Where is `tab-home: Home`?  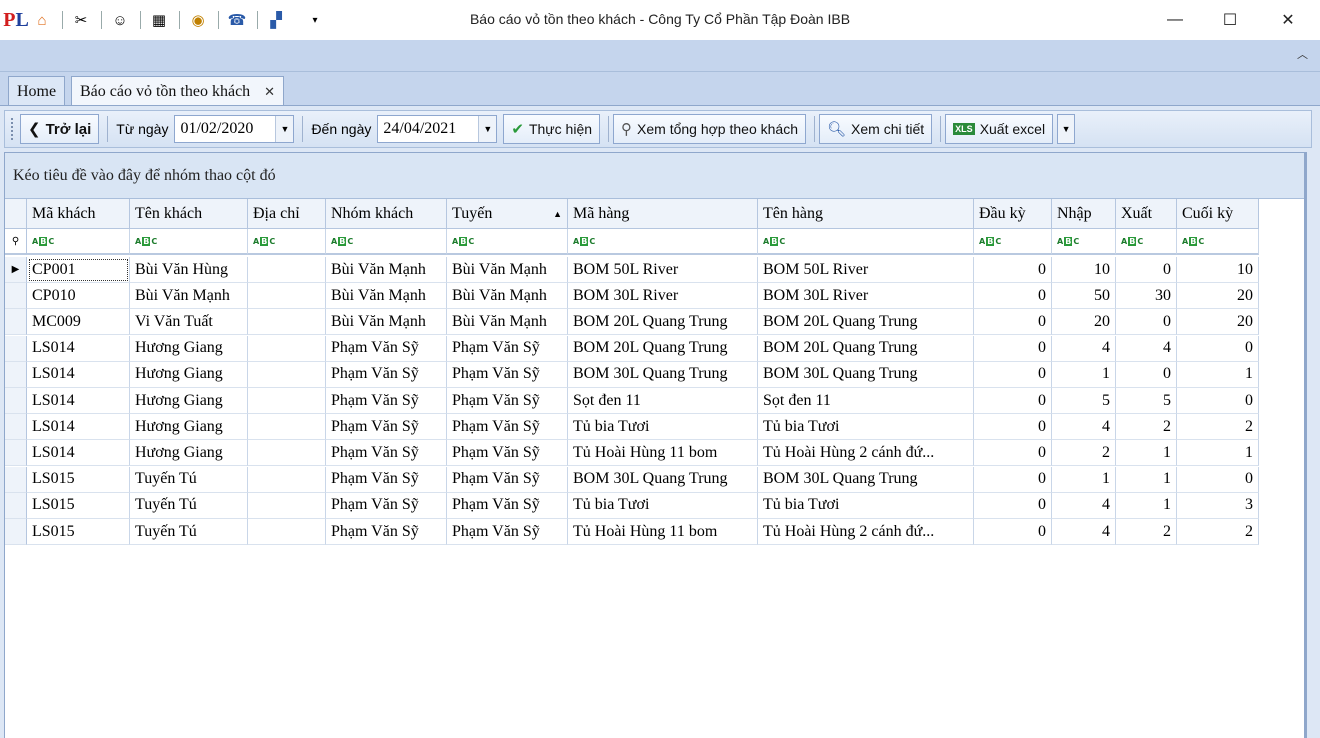 tab-home: Home is located at coordinates (37, 91).